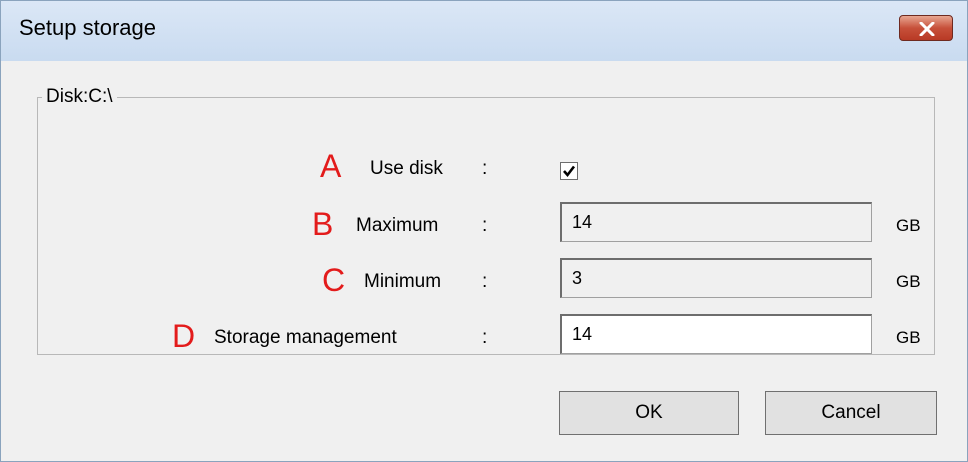 This screenshot has width=968, height=462. I want to click on maximum-unit: GB, so click(908, 225).